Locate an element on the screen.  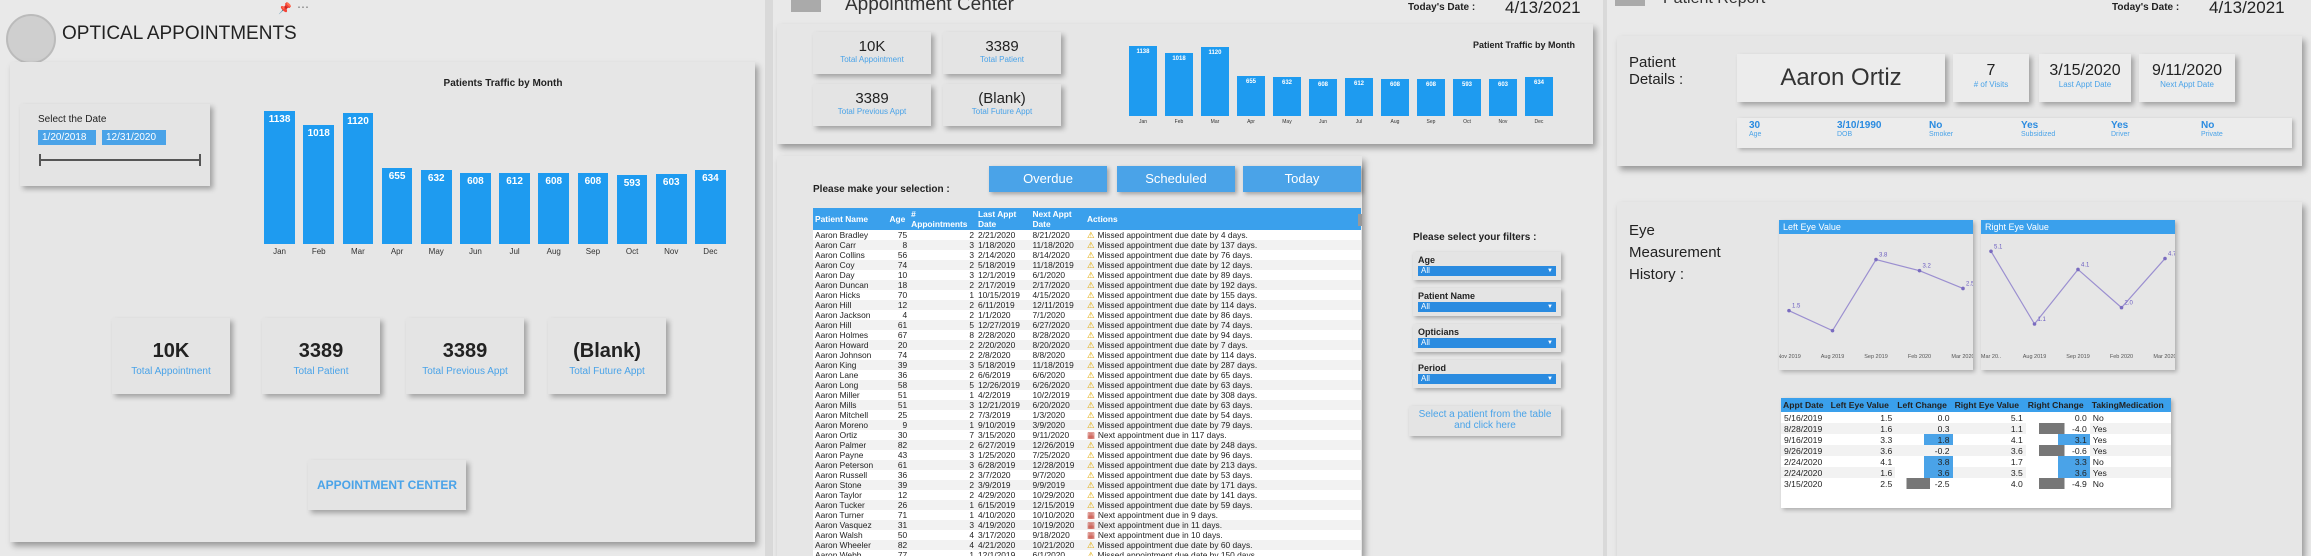
x-tick-label: Feb is located at coordinates (1179, 122).